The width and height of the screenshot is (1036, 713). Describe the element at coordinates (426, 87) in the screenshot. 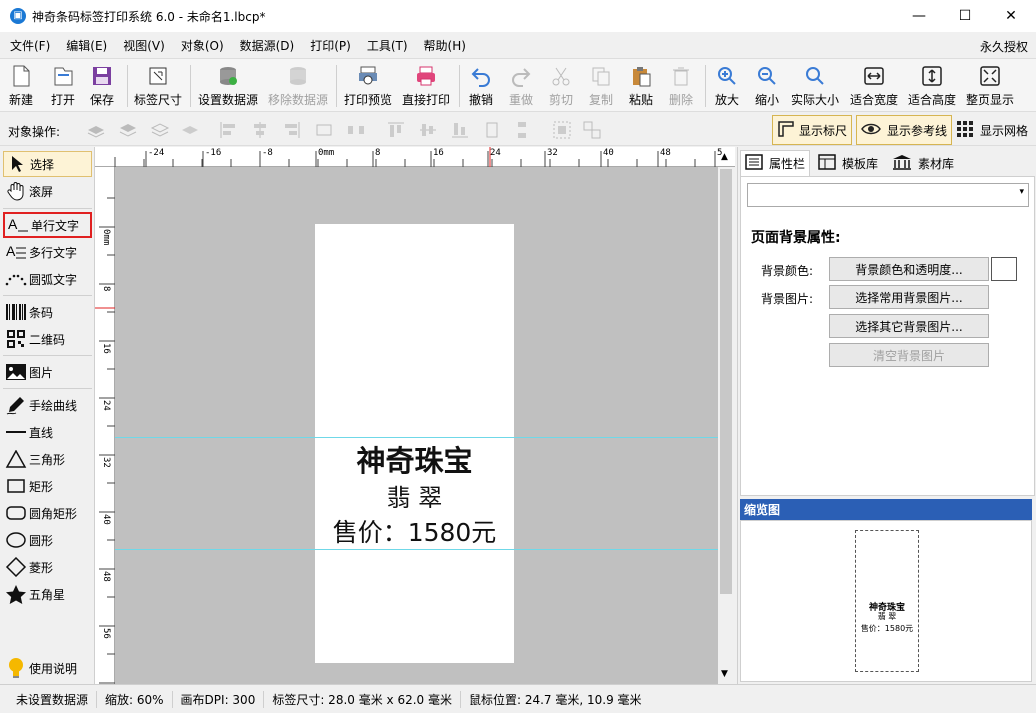

I see `direct-print-button: 直接打印` at that location.